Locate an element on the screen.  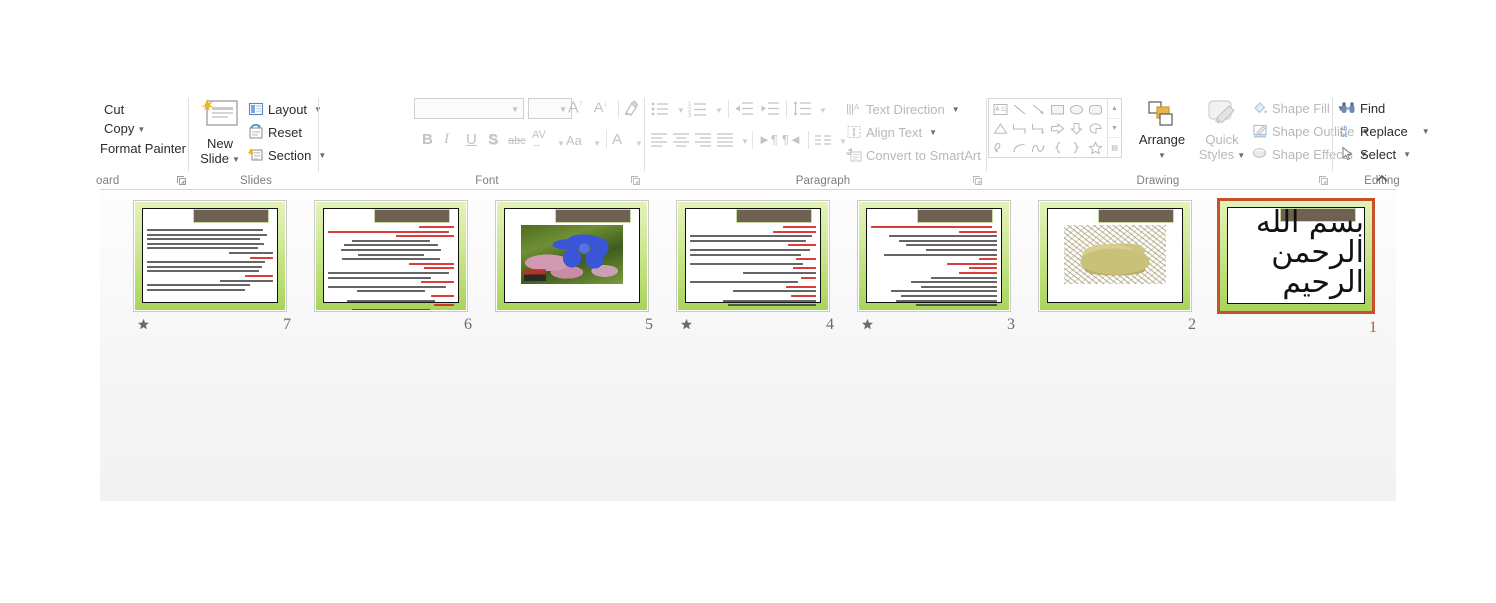
shape-oval is located at coordinates (1076, 109).